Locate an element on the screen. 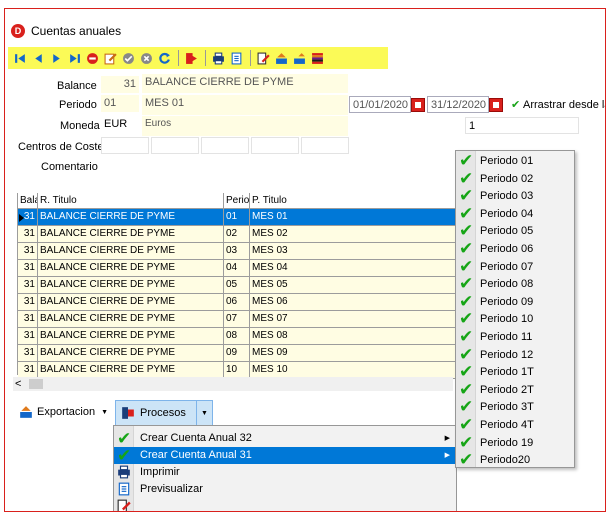  grid-header-perio: Perio is located at coordinates (237, 201).